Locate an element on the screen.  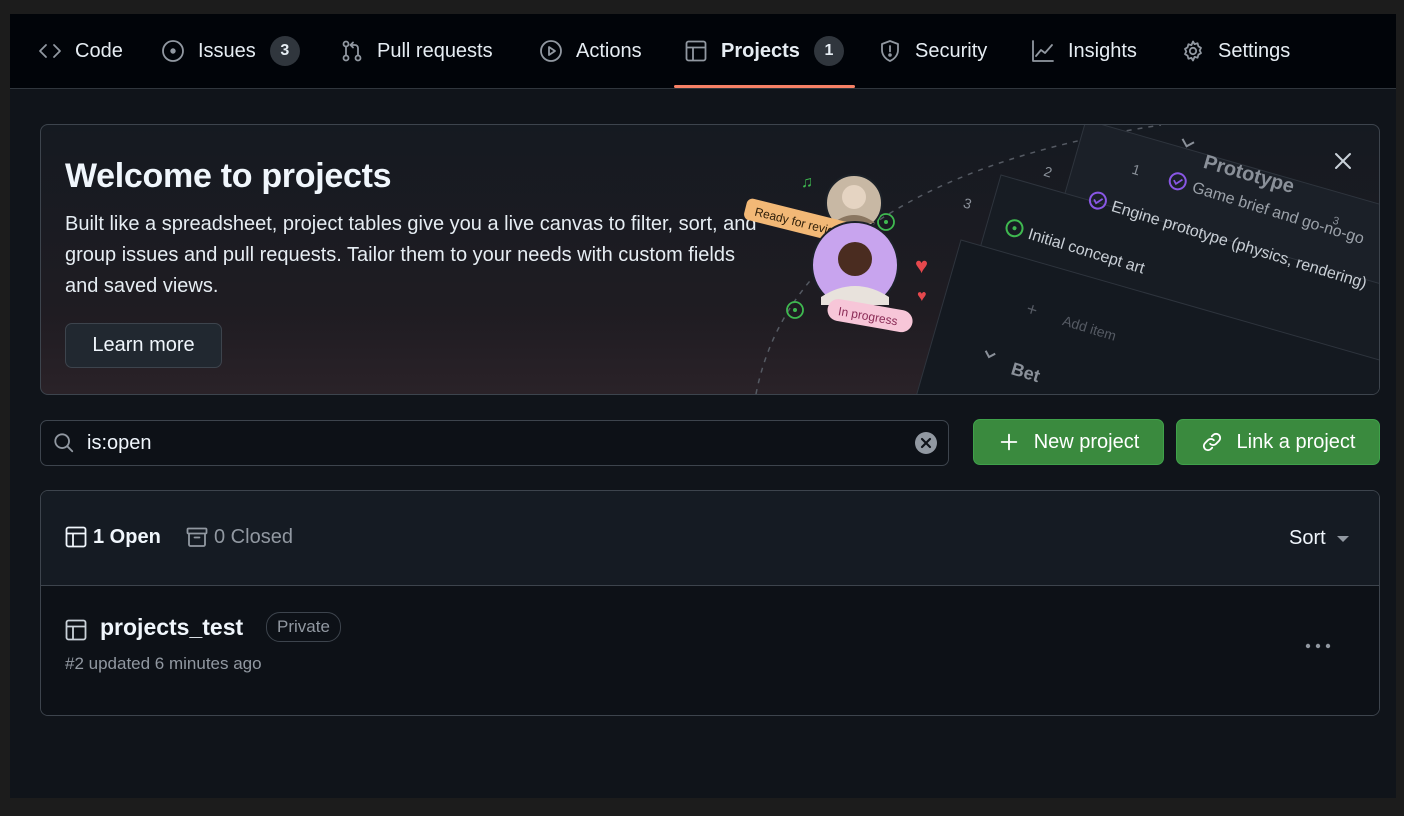
illustration-row-3-num: 3 is located at coordinates (968, 204).